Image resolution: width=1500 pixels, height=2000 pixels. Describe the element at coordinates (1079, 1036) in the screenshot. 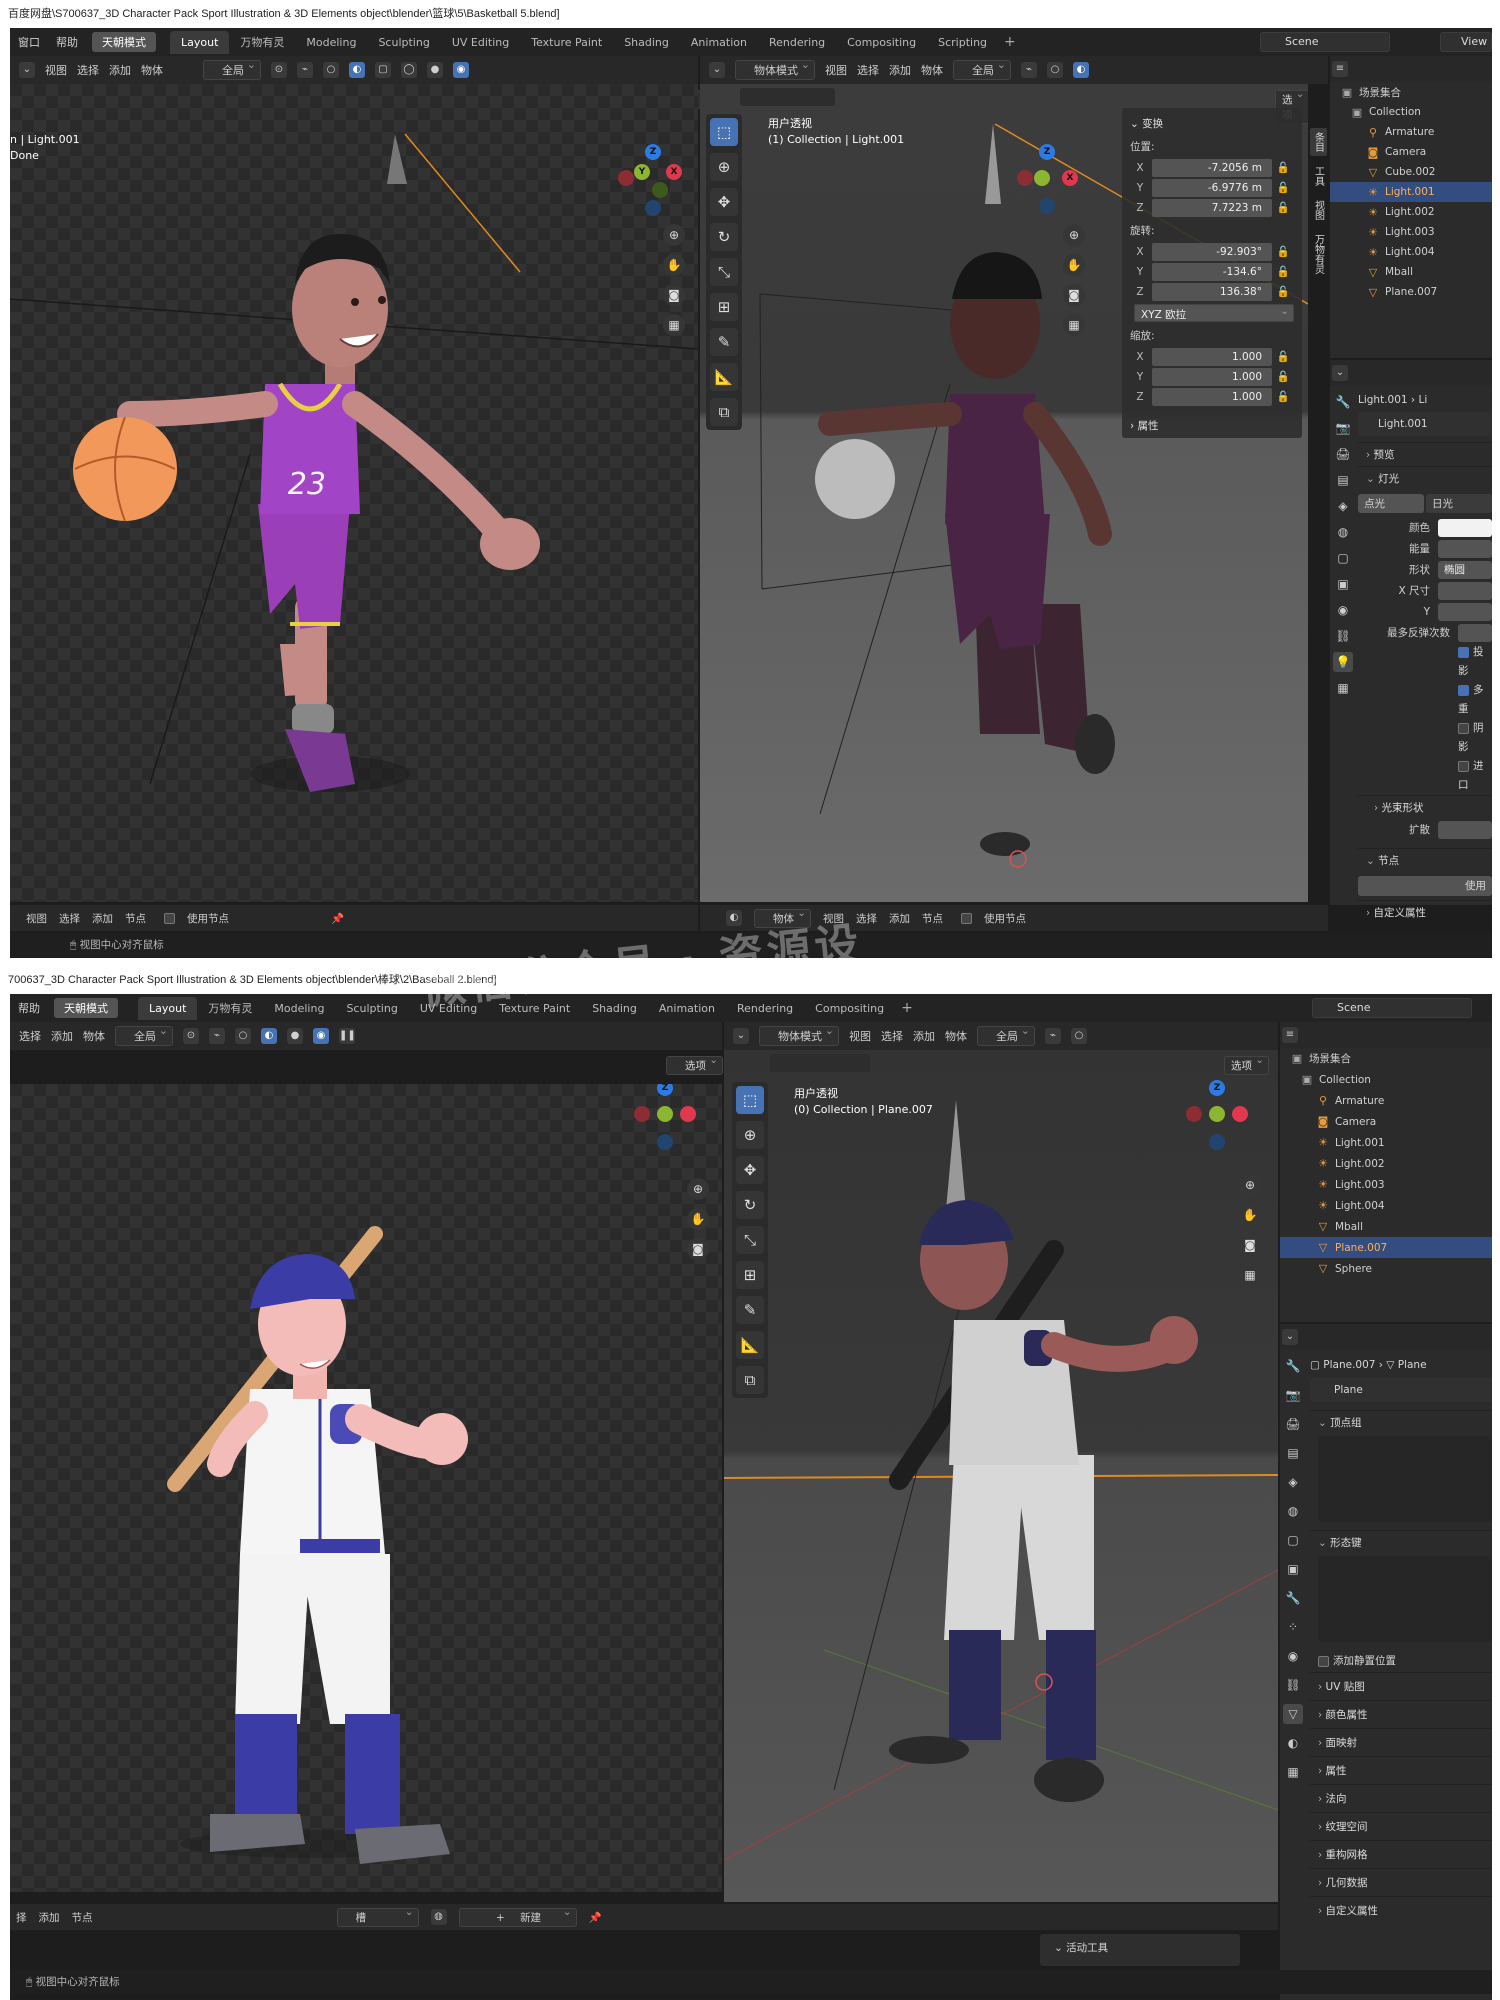

I see `r2-proportional-icon: ○` at that location.